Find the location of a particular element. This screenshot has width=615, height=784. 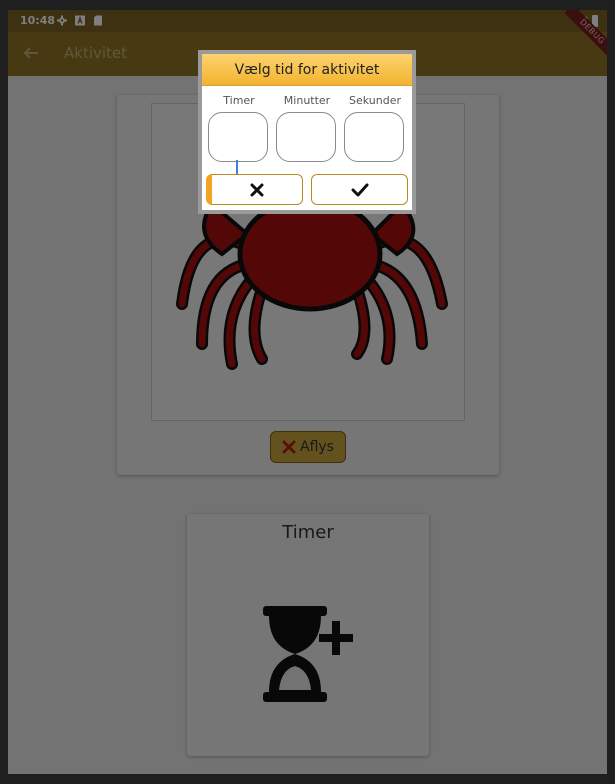

minutes-input is located at coordinates (306, 137).